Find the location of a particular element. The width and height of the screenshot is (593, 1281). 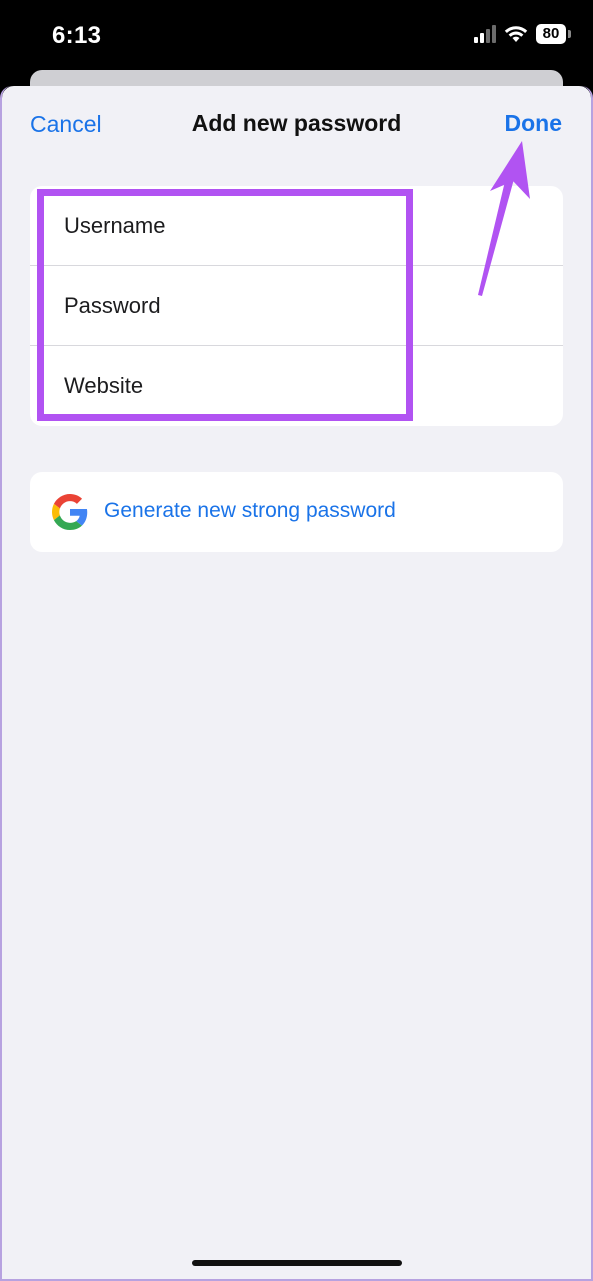

wifi-icon is located at coordinates (516, 34).